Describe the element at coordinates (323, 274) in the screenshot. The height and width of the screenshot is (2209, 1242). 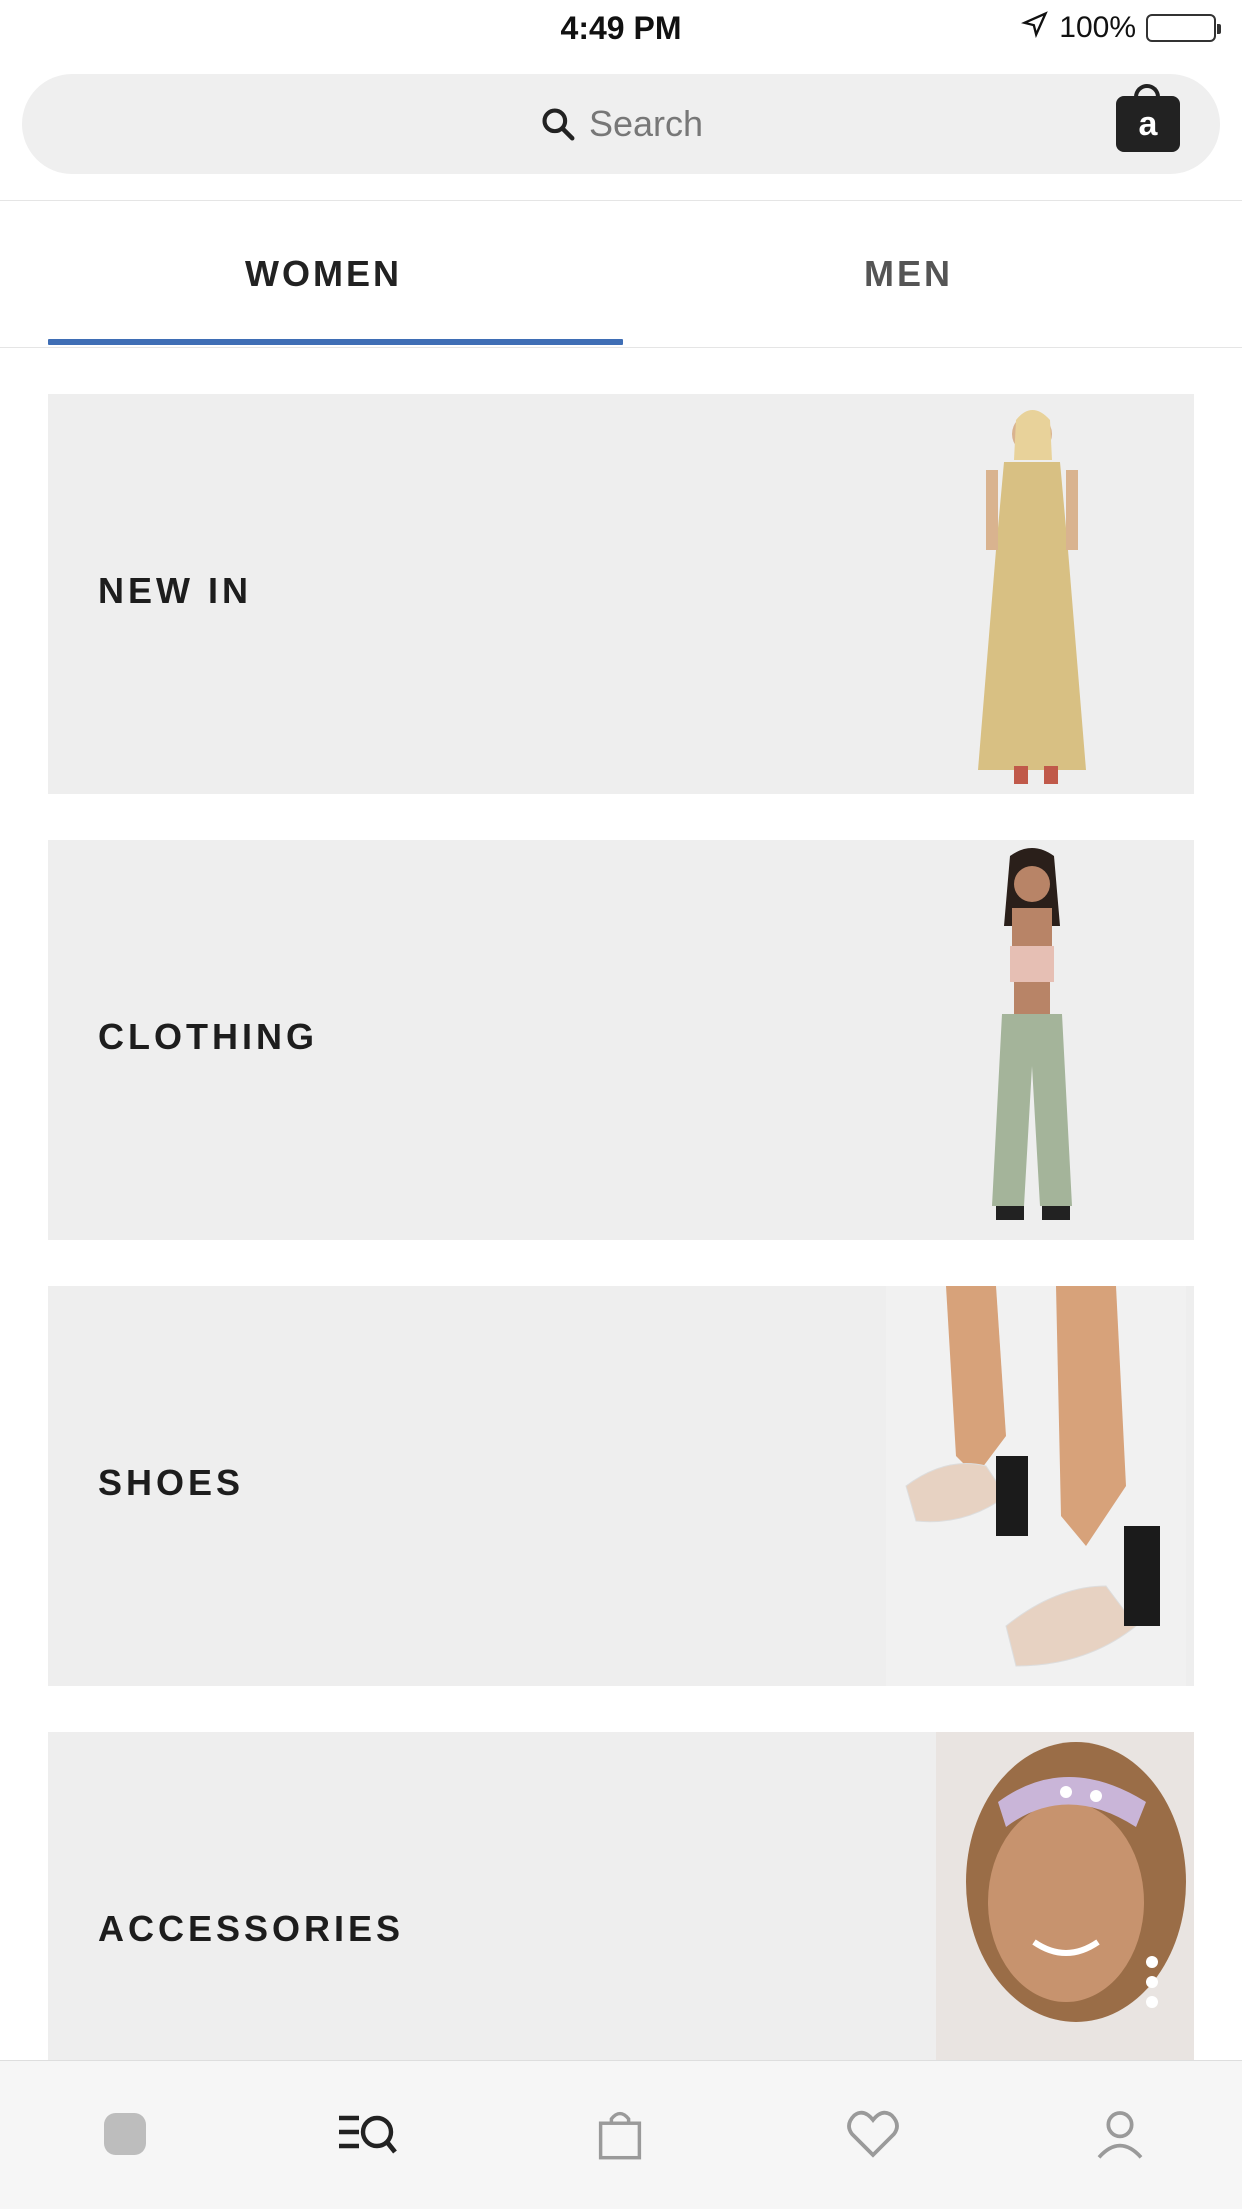
I see `tab-women: WOMEN` at that location.